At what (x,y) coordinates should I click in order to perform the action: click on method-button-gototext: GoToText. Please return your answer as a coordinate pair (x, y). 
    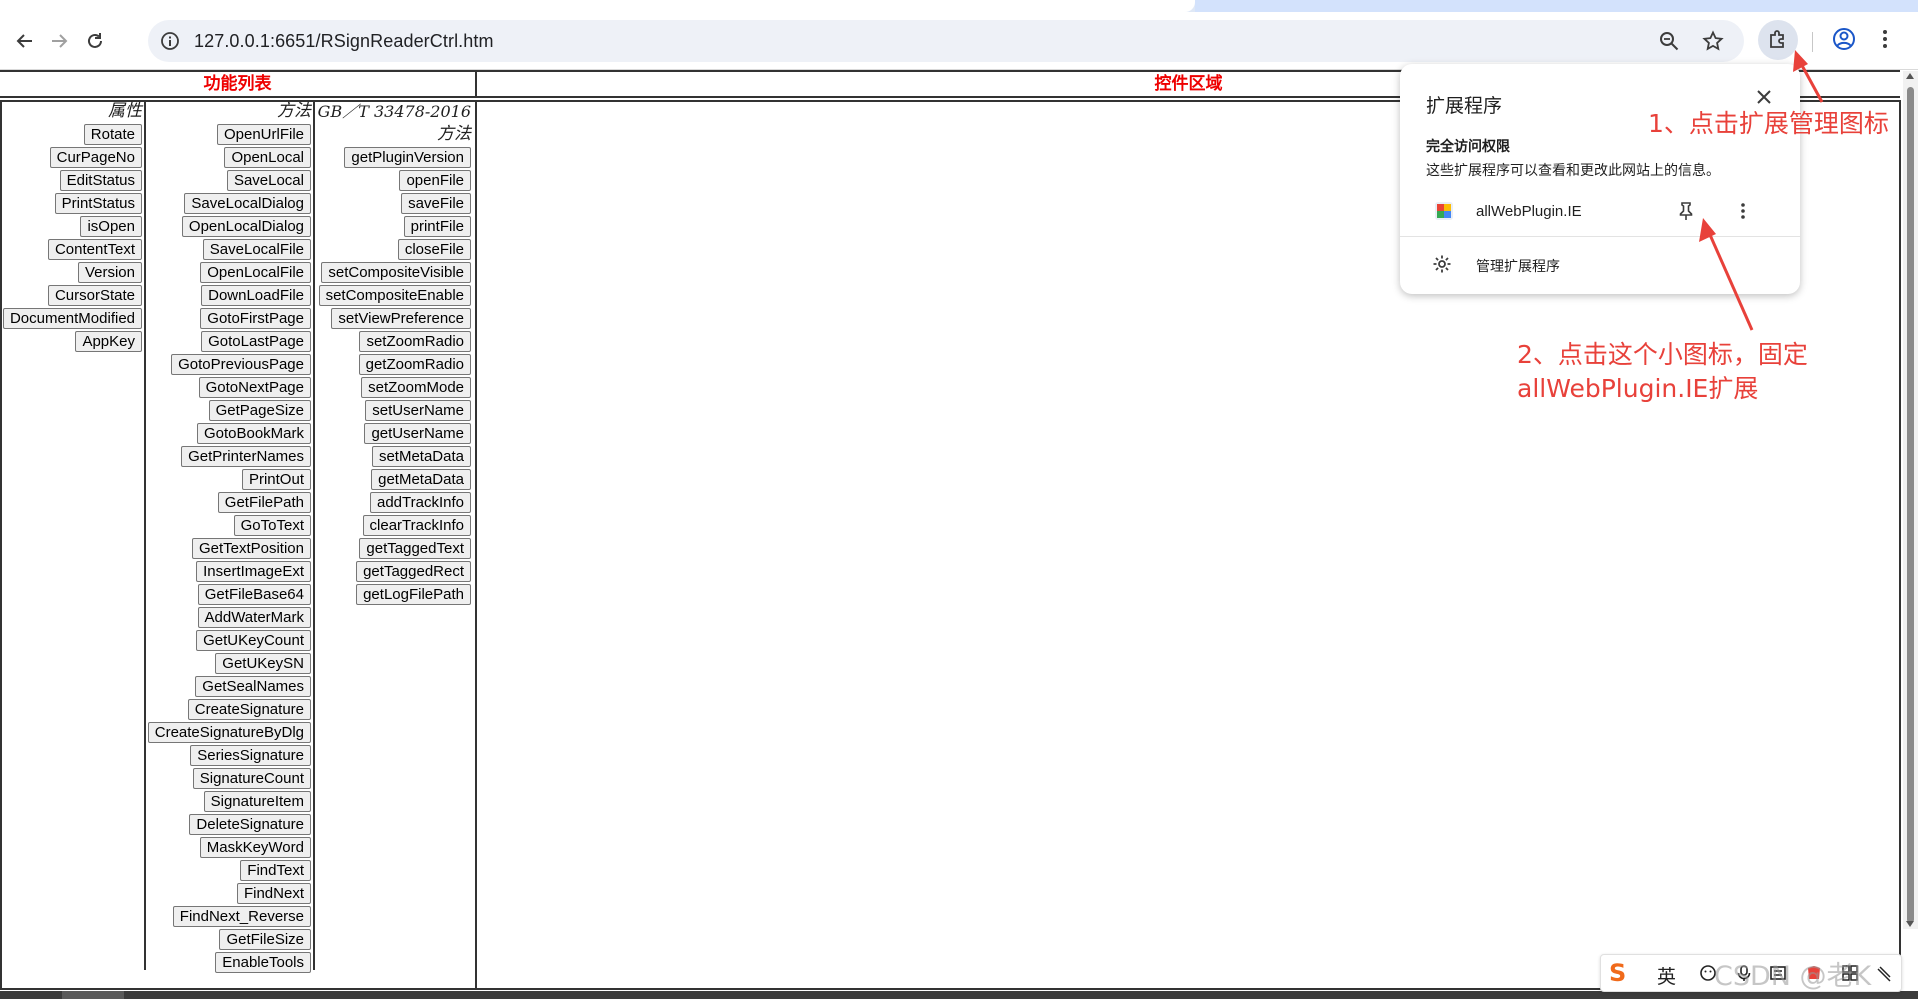
    Looking at the image, I should click on (272, 525).